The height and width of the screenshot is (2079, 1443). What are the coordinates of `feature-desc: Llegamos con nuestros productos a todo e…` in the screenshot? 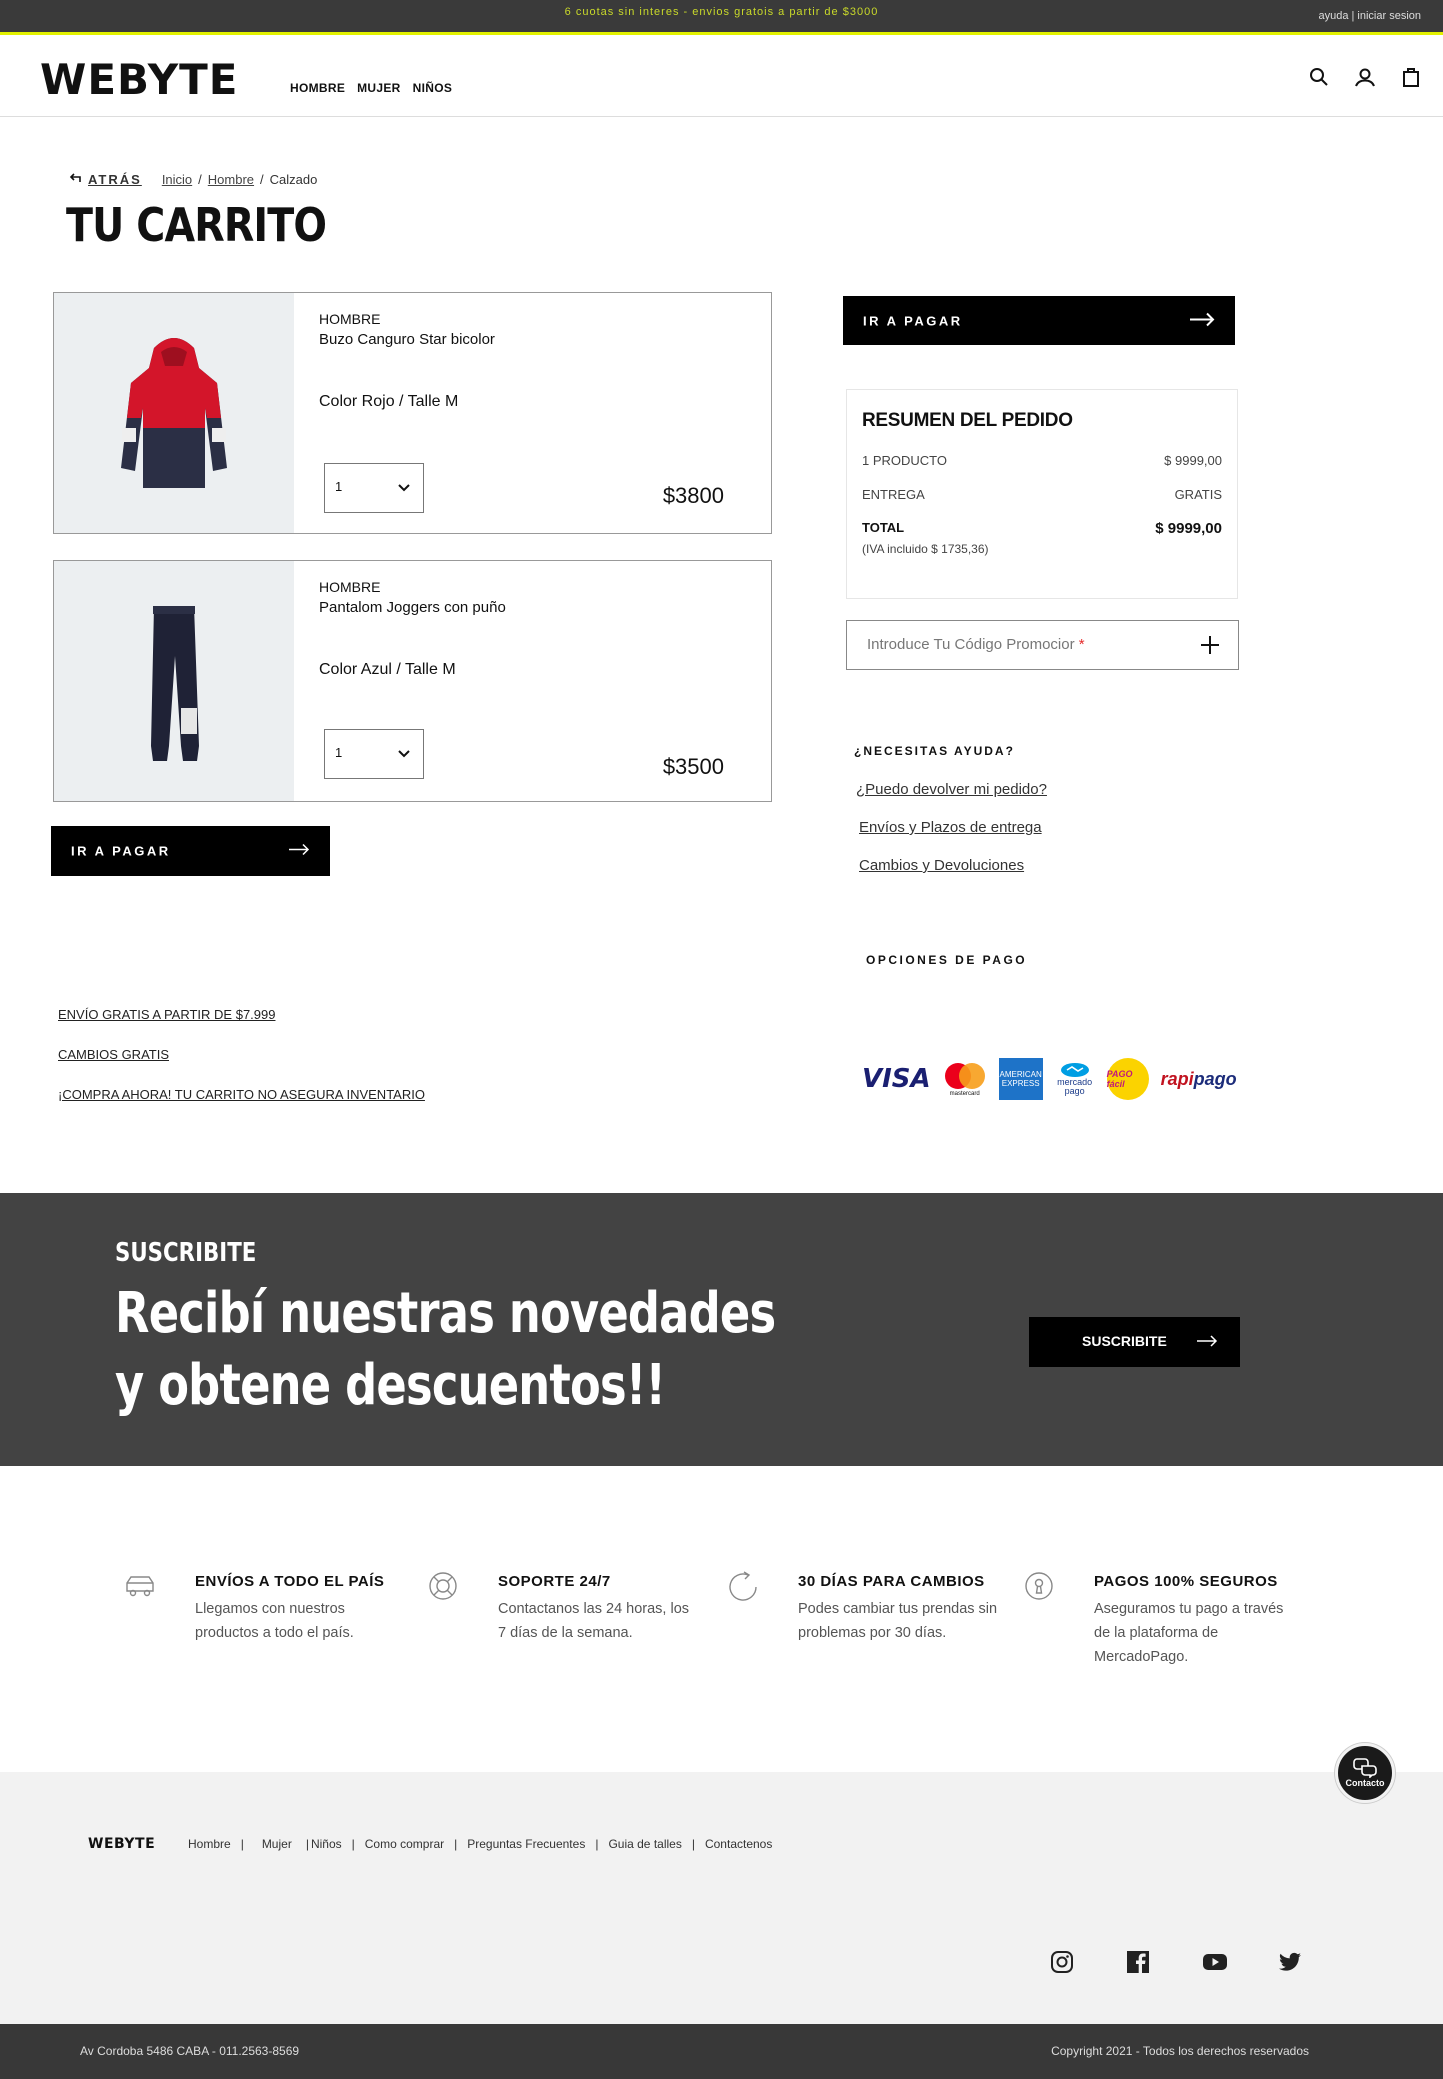 It's located at (274, 1621).